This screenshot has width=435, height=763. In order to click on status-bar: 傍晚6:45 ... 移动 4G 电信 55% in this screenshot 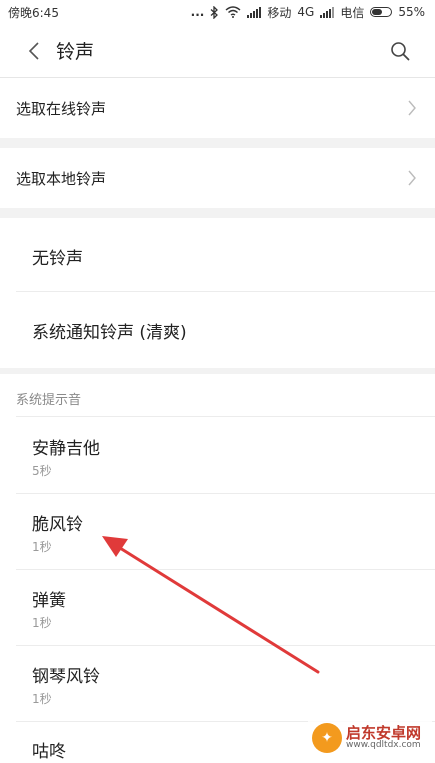, I will do `click(217, 12)`.